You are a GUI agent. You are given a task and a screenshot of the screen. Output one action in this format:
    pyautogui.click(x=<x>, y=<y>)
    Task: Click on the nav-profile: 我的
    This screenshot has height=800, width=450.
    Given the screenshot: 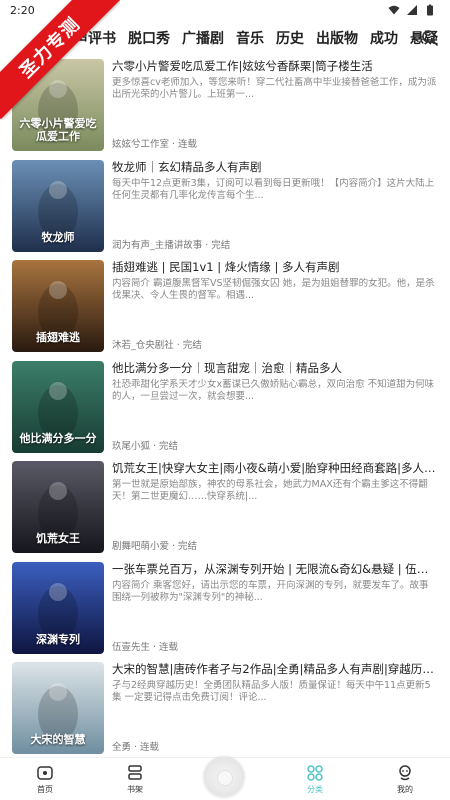 What is the action you would take?
    pyautogui.click(x=405, y=779)
    